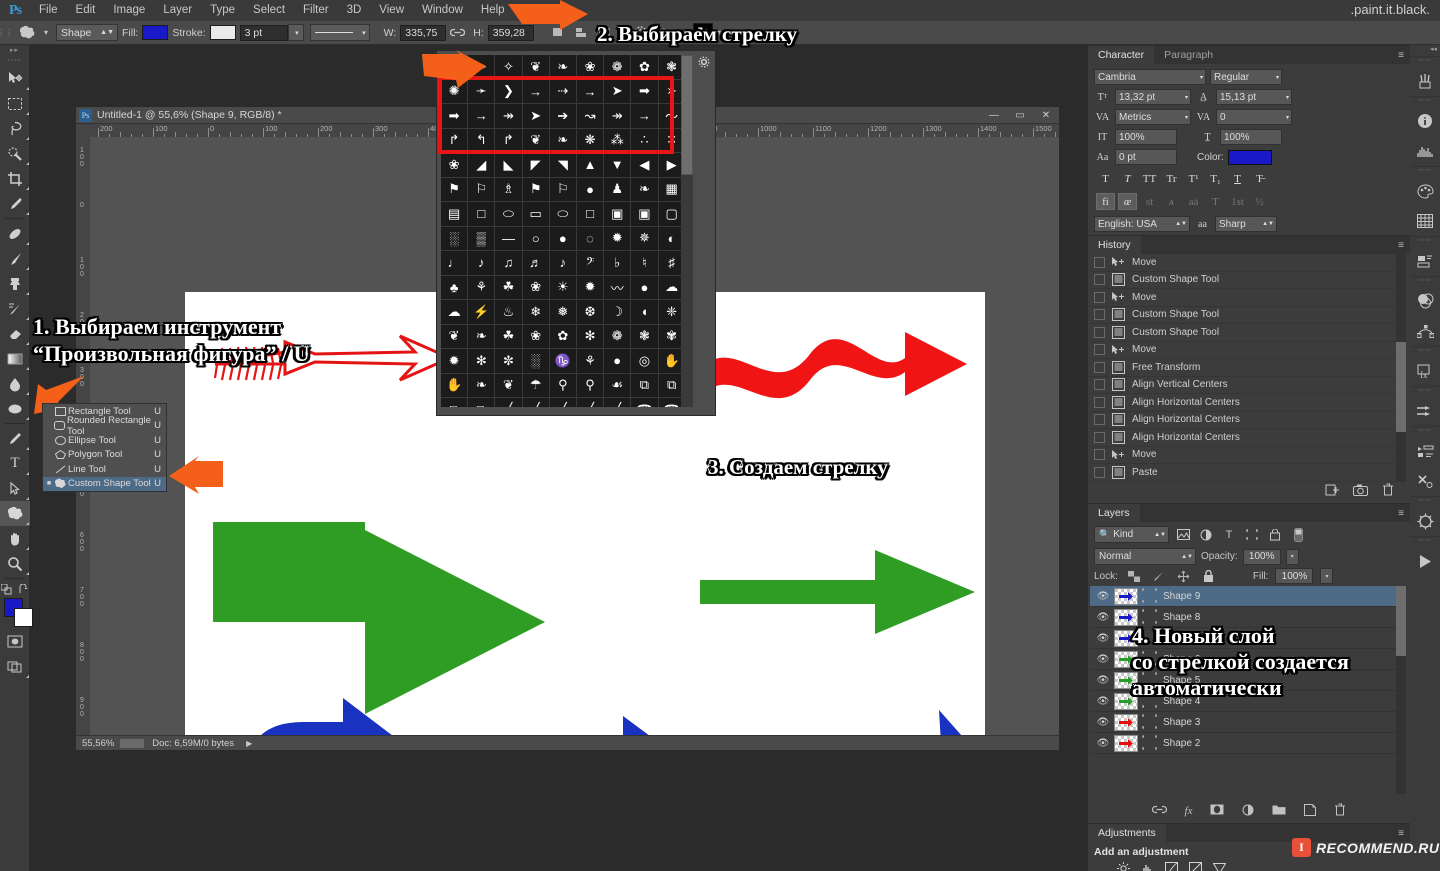  I want to click on filter-smart-objects-icon, so click(1275, 535).